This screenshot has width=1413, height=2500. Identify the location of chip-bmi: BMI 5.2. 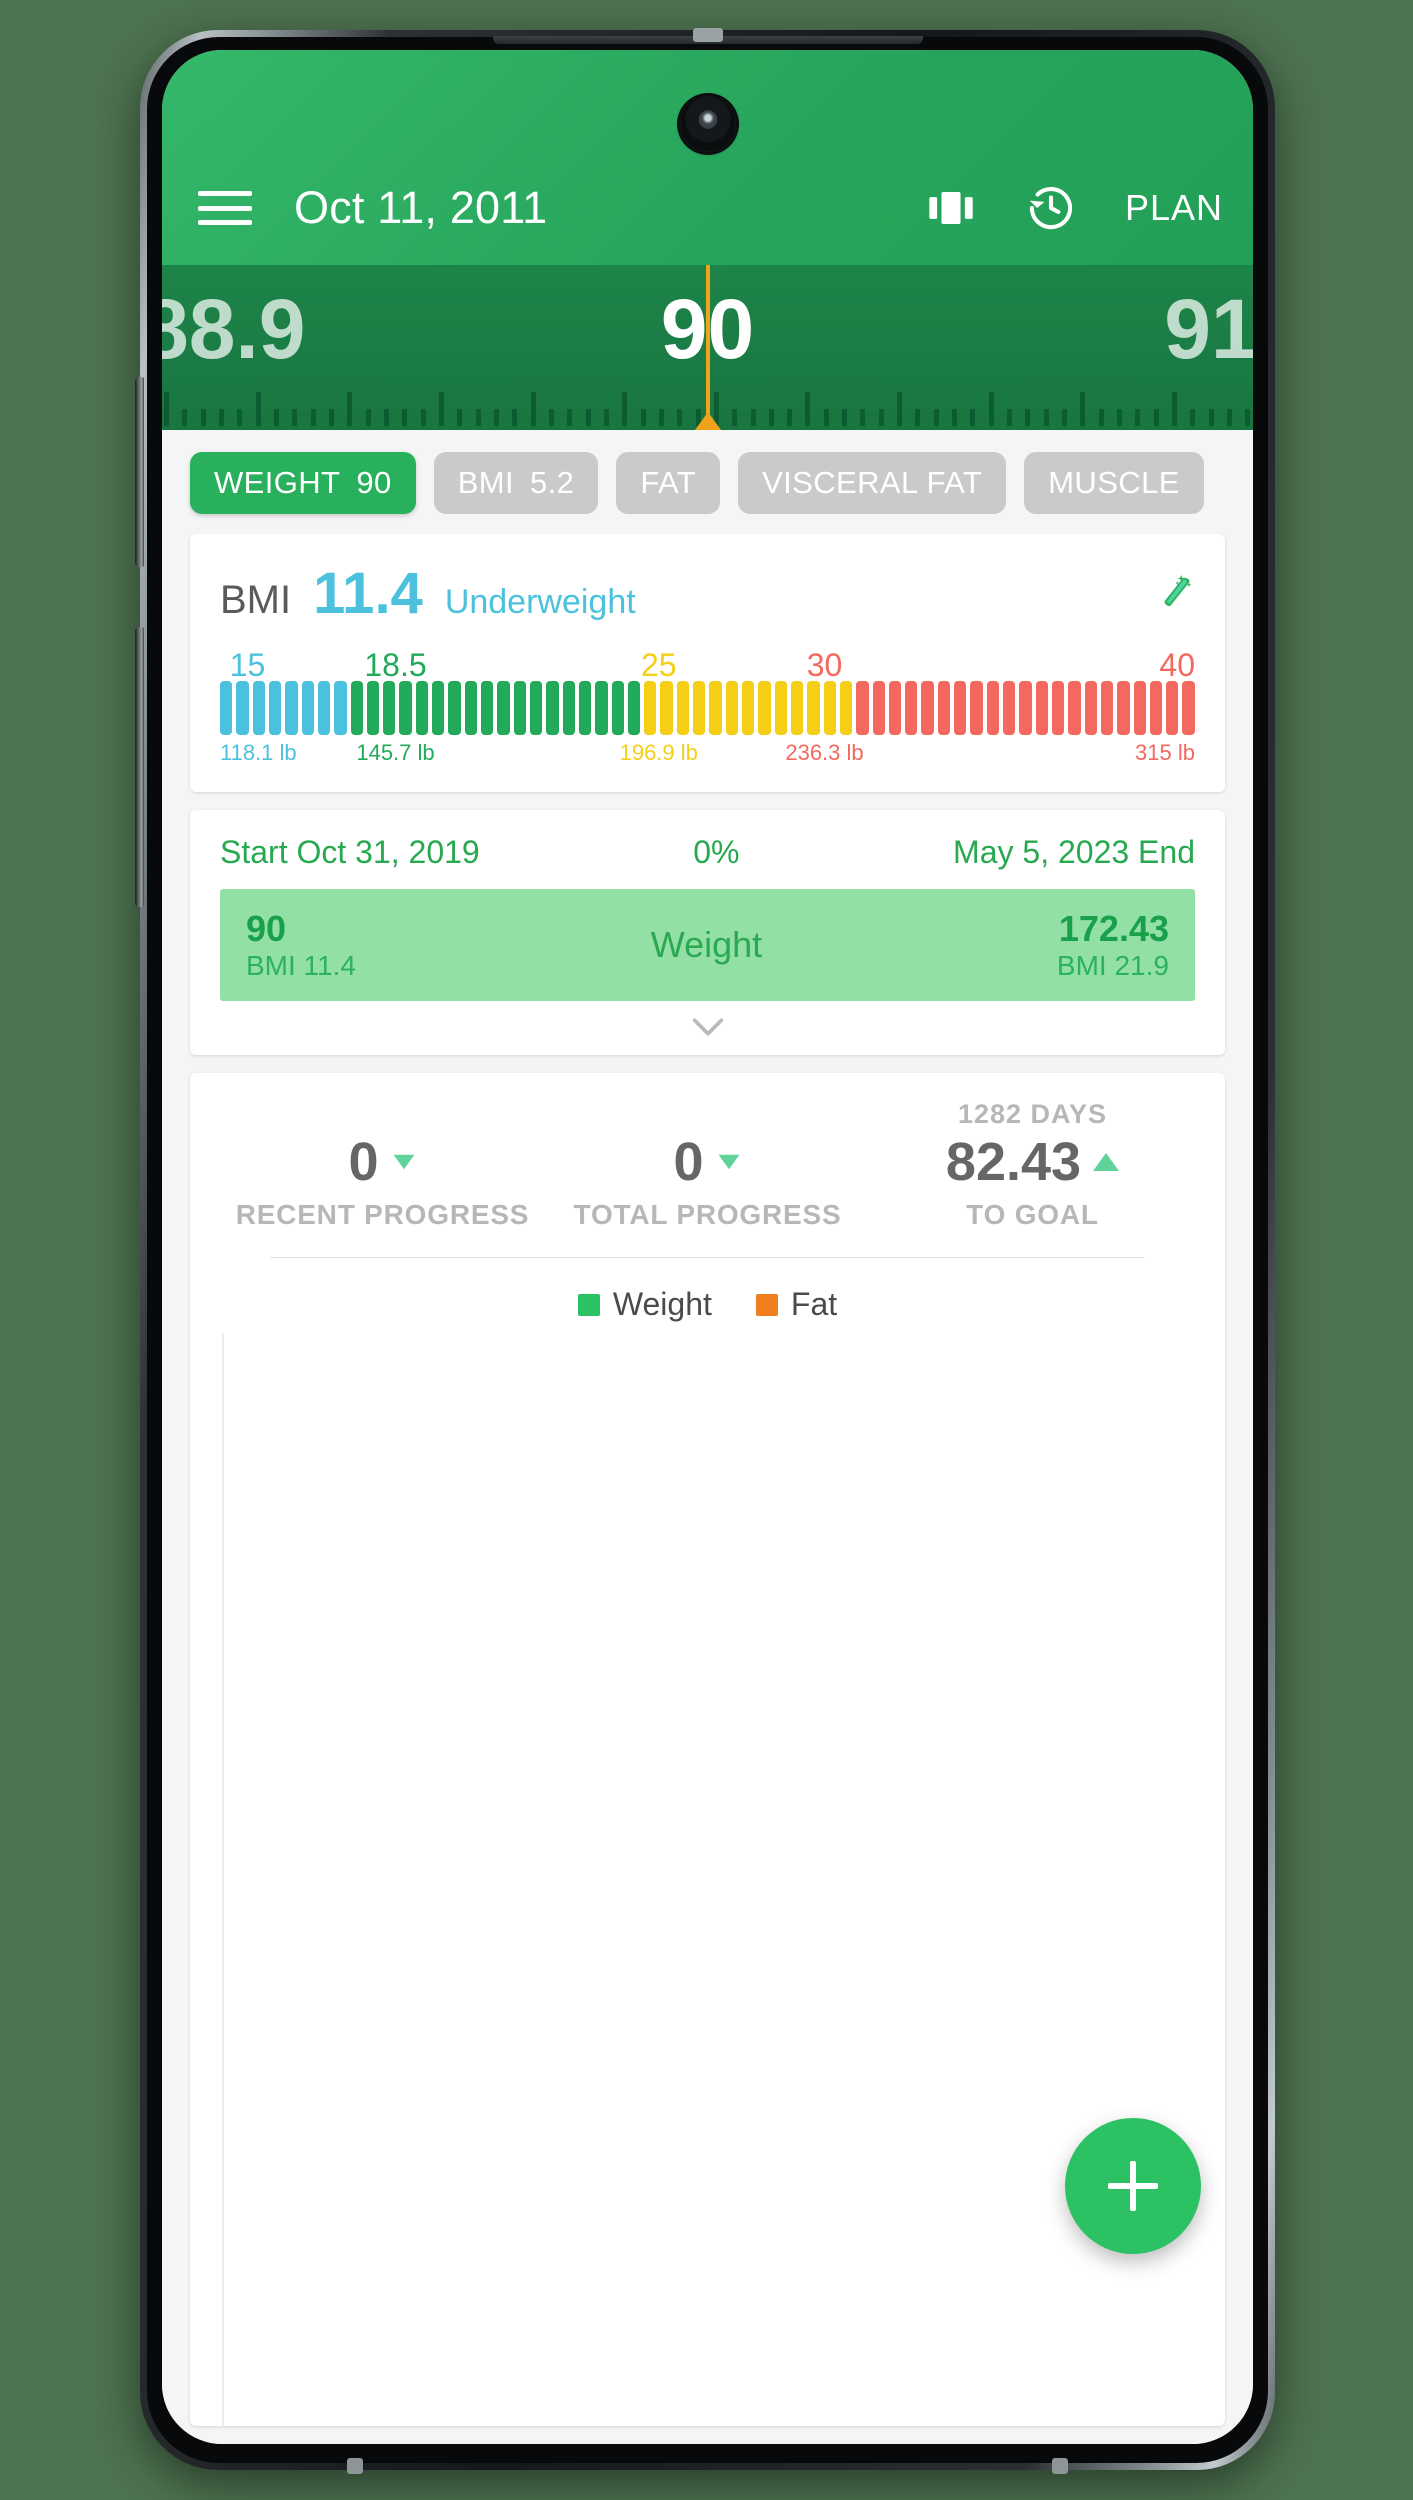
(516, 483).